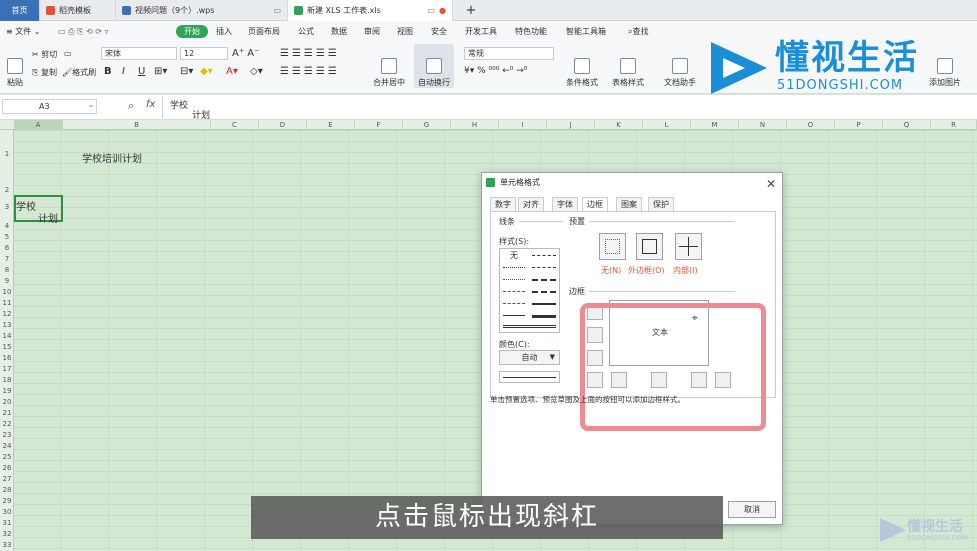  Describe the element at coordinates (331, 125) in the screenshot. I see `col-e: E` at that location.